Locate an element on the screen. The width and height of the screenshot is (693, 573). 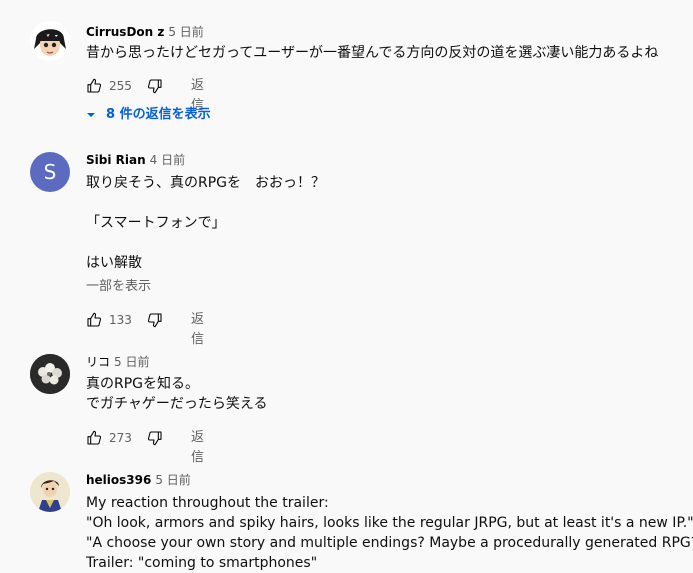
avatar: S is located at coordinates (50, 172).